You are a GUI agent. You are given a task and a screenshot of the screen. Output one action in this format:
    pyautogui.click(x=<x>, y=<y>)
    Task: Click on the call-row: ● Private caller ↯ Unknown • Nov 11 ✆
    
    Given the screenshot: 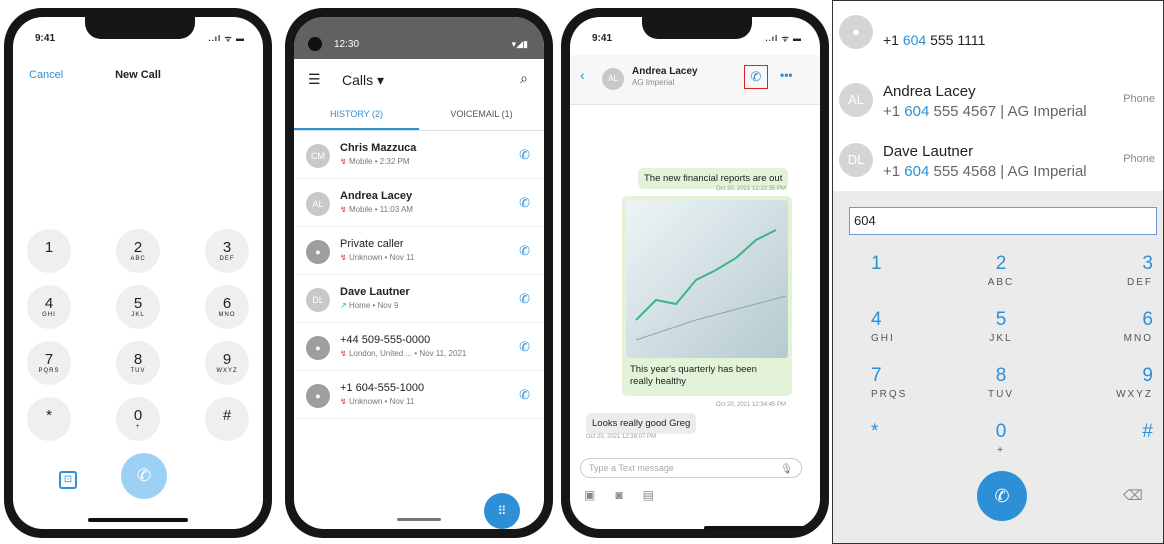 What is the action you would take?
    pyautogui.click(x=419, y=251)
    